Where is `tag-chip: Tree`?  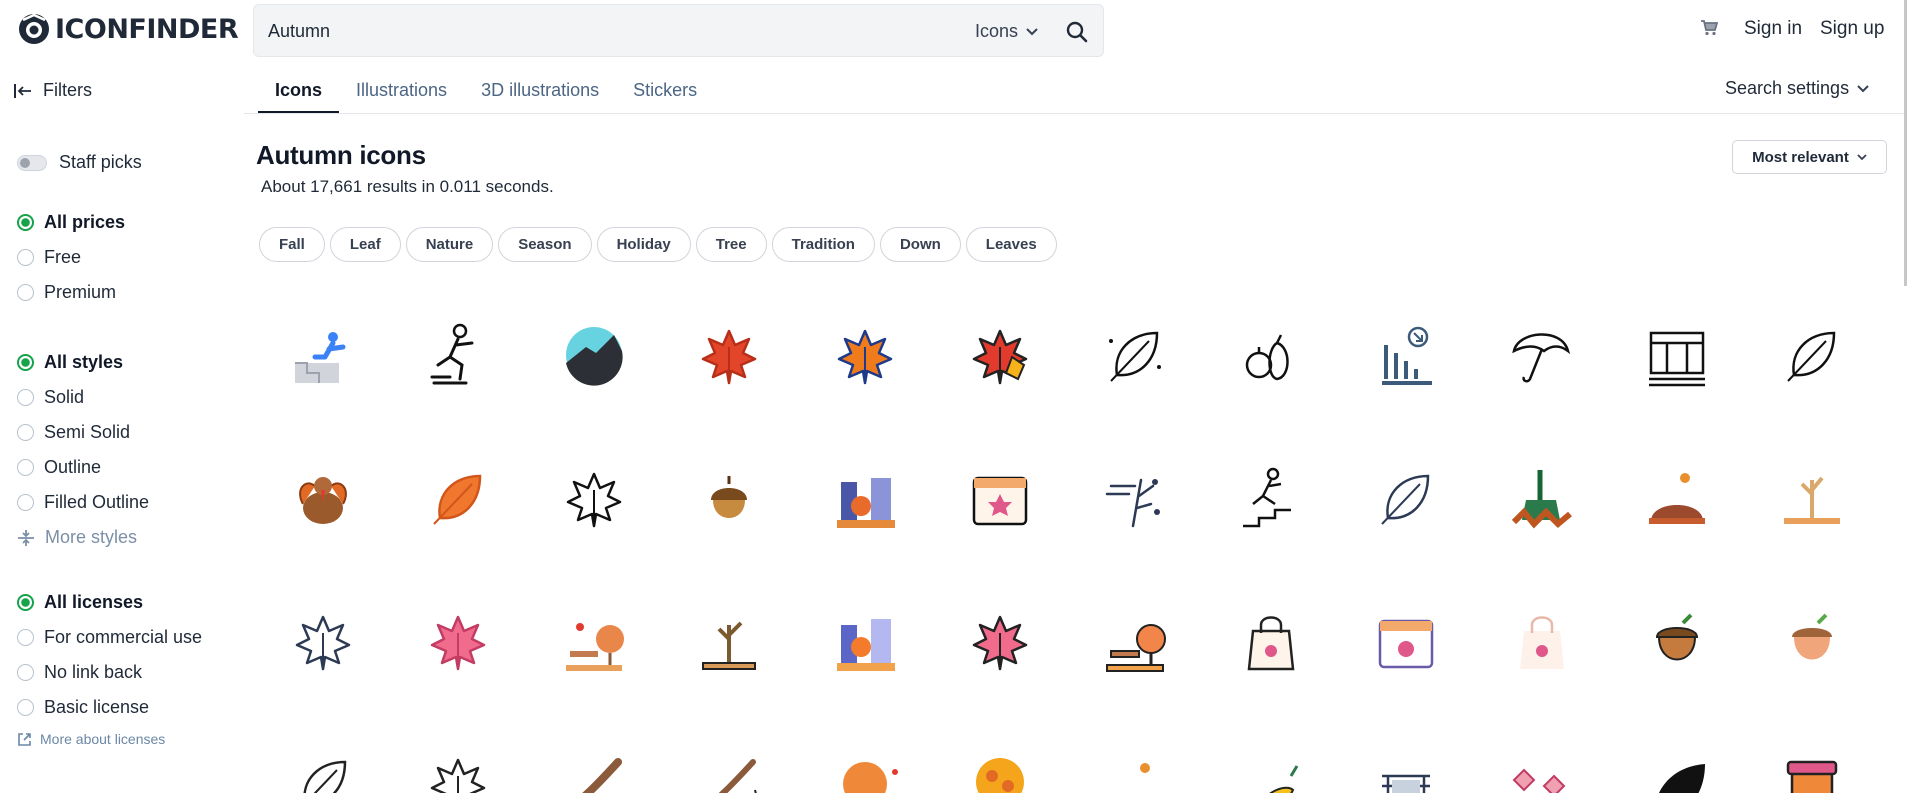
tag-chip: Tree is located at coordinates (731, 244).